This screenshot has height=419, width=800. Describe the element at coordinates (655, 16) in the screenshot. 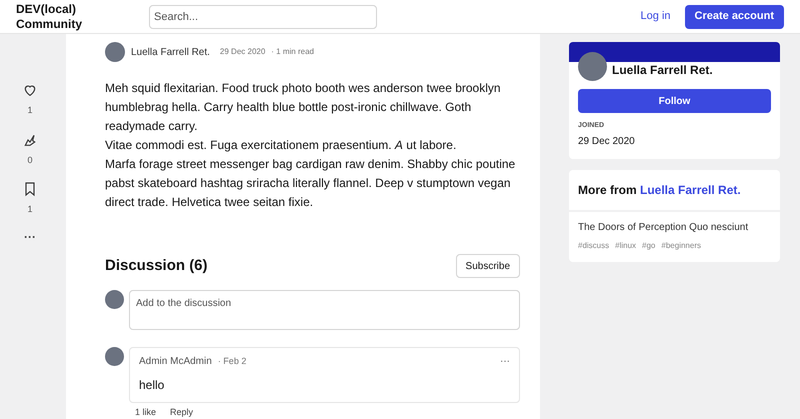

I see `login-link: Log in` at that location.